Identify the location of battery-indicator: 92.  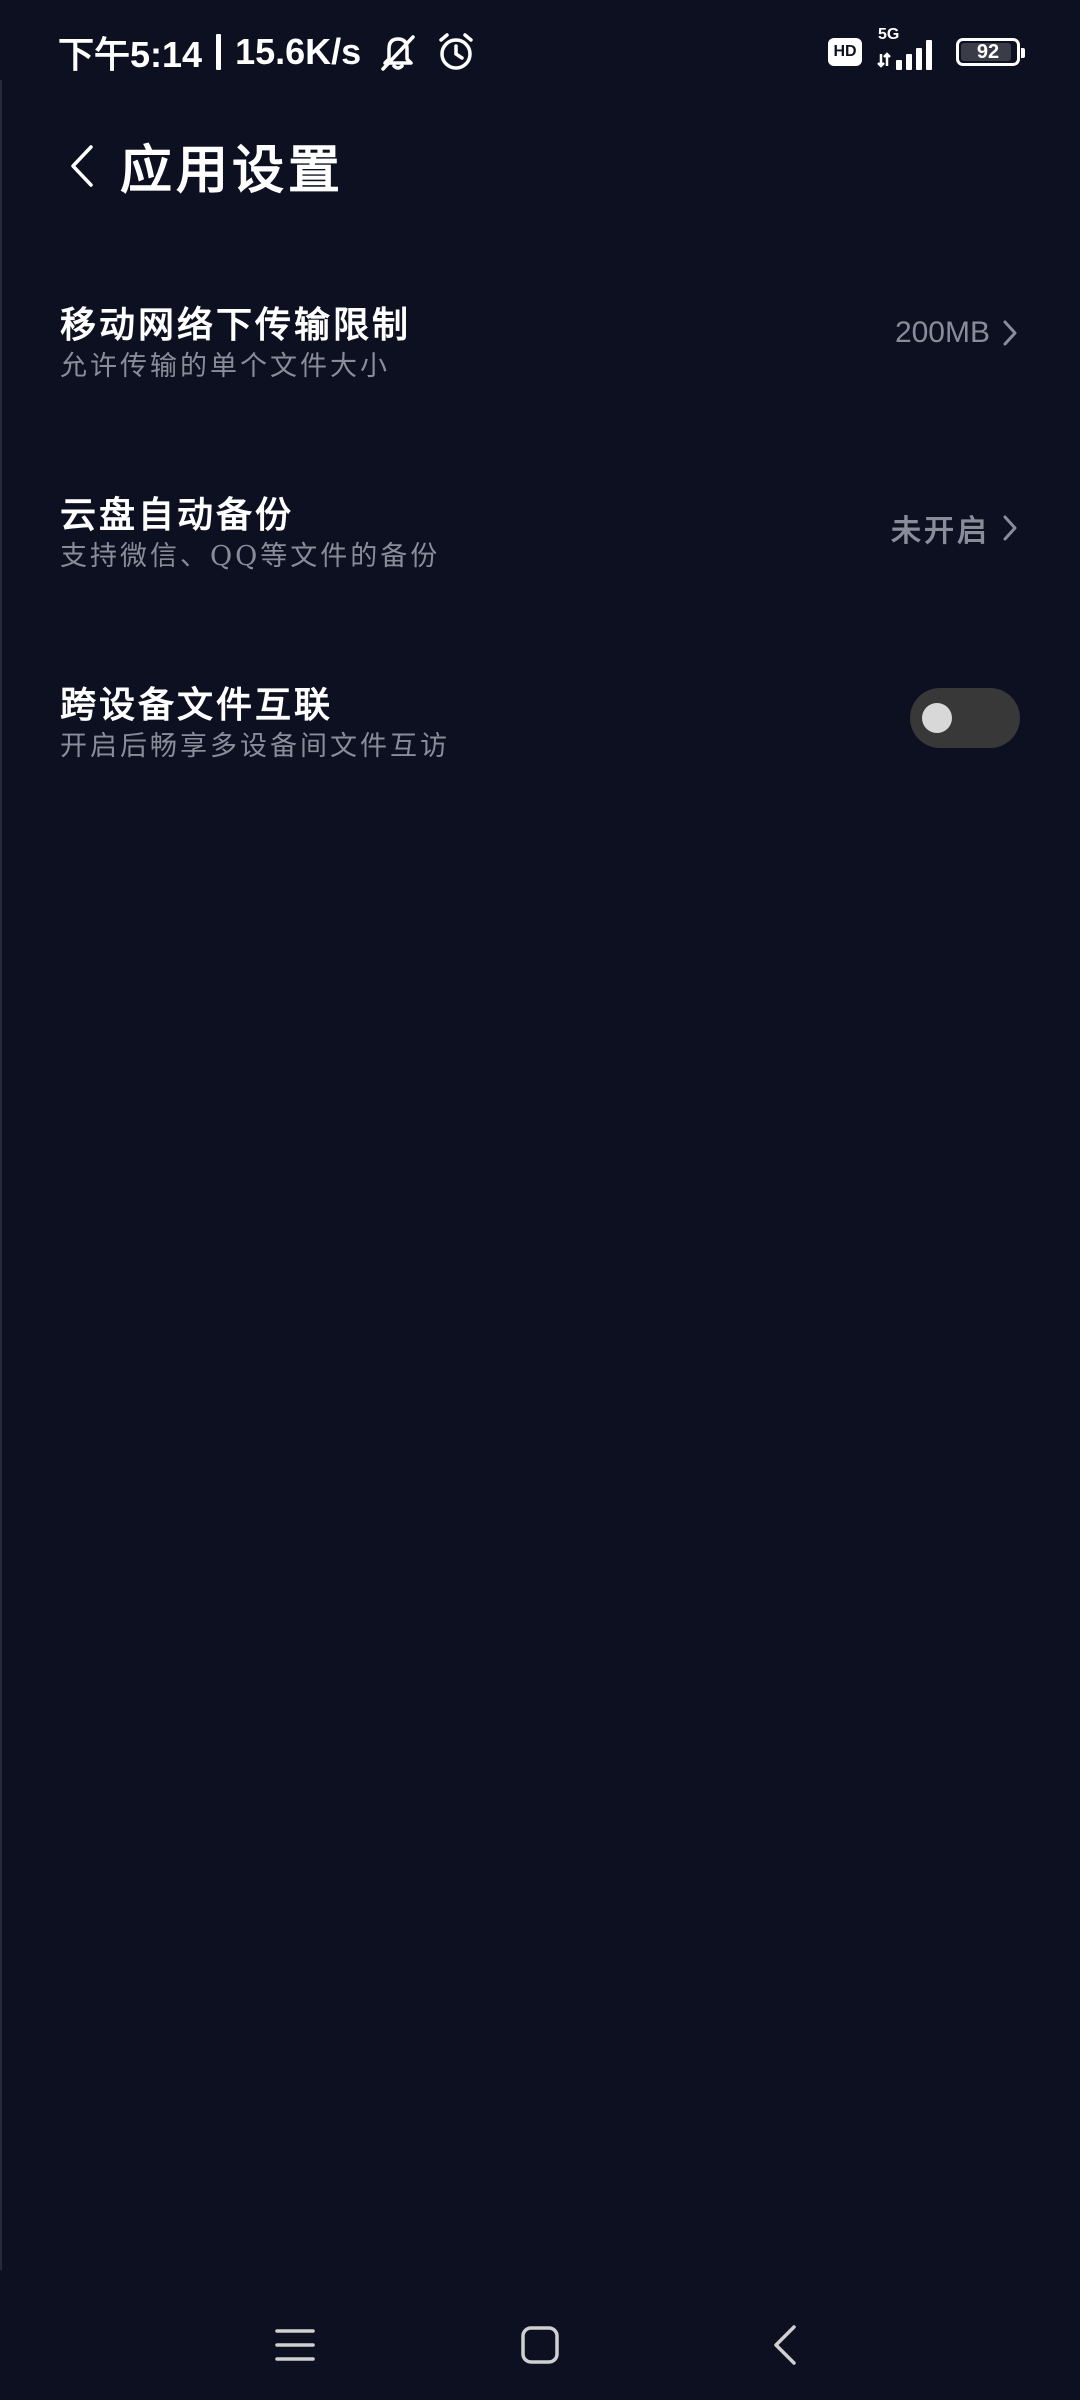
(990, 52).